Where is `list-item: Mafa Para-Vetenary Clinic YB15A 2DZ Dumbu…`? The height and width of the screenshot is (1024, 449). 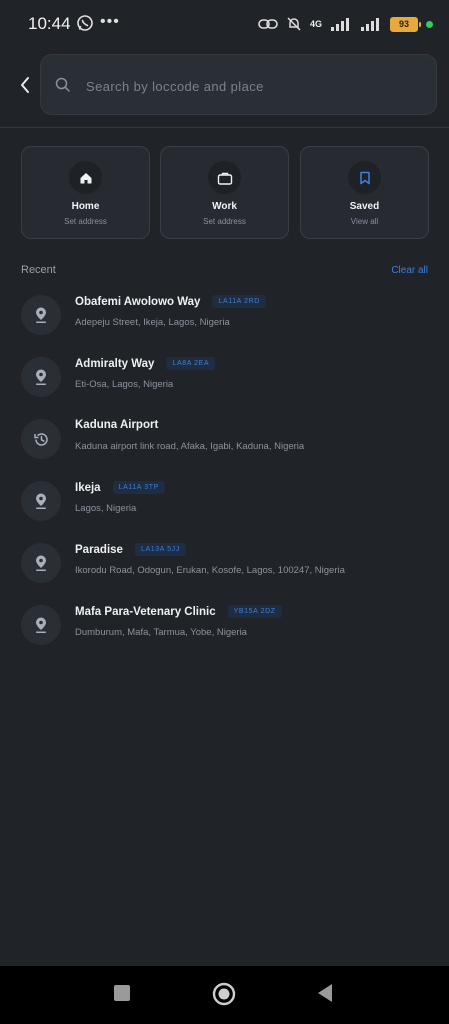
list-item: Mafa Para-Vetenary Clinic YB15A 2DZ Dumbu… is located at coordinates (224, 628).